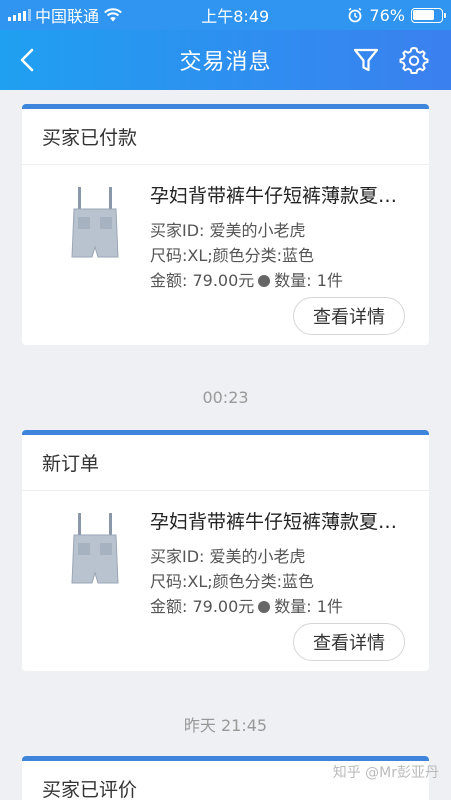  I want to click on battery-fill, so click(423, 15).